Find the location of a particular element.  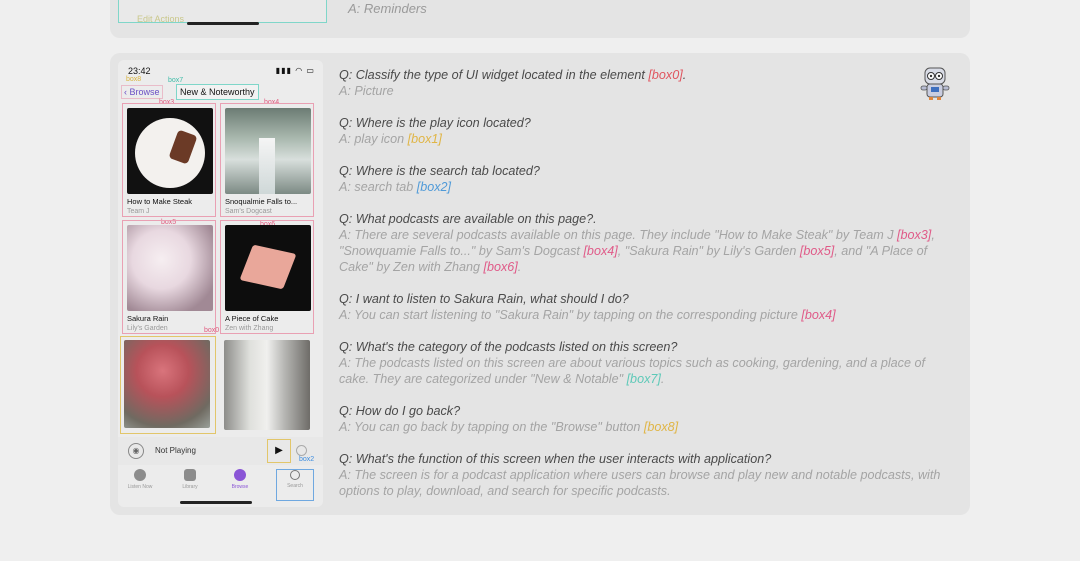

play-icon: ▶ is located at coordinates (279, 451).